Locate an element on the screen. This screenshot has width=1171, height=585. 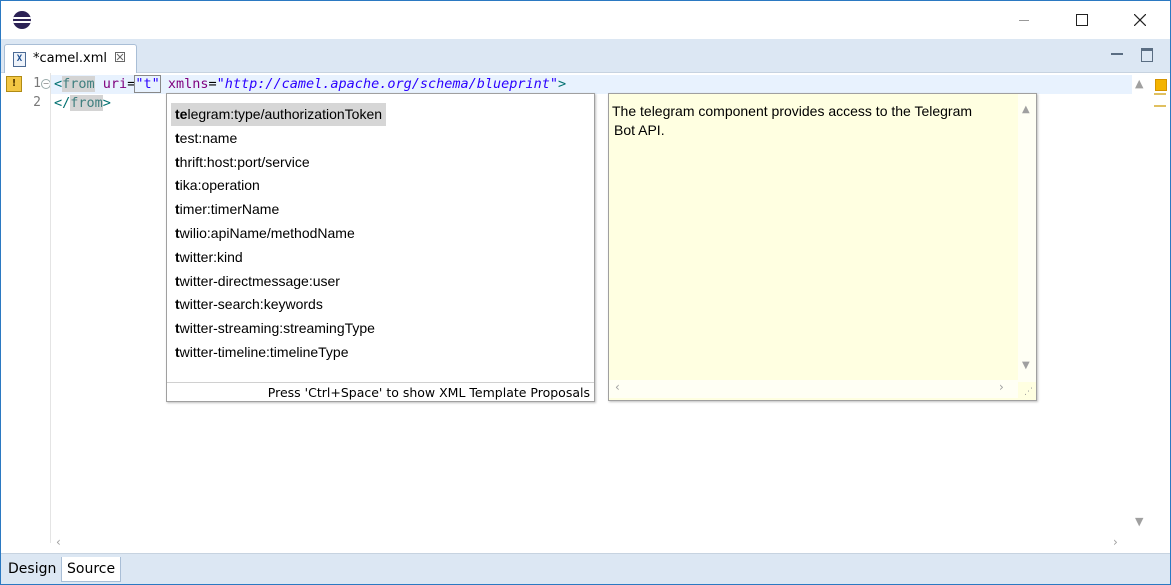
resize-grip-icon: ⋰ is located at coordinates (1028, 392).